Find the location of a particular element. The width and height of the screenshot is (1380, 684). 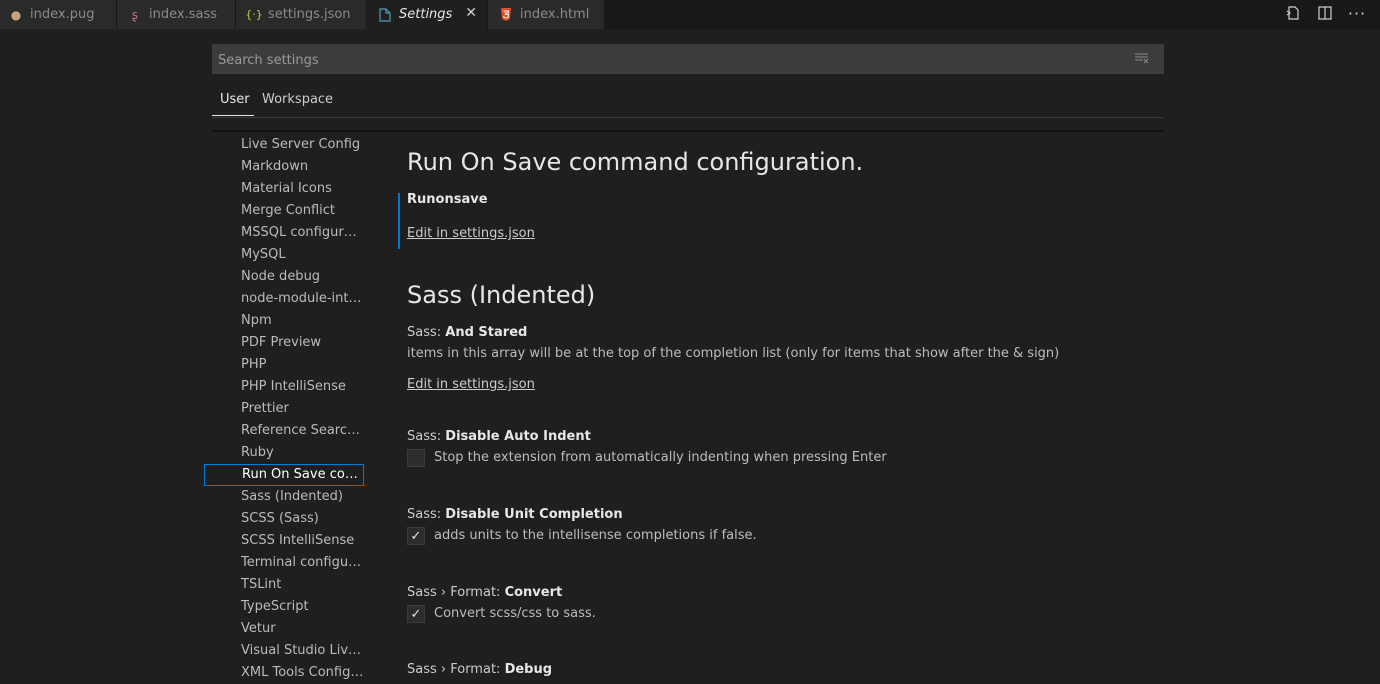

active-tab-underline is located at coordinates (233, 115).